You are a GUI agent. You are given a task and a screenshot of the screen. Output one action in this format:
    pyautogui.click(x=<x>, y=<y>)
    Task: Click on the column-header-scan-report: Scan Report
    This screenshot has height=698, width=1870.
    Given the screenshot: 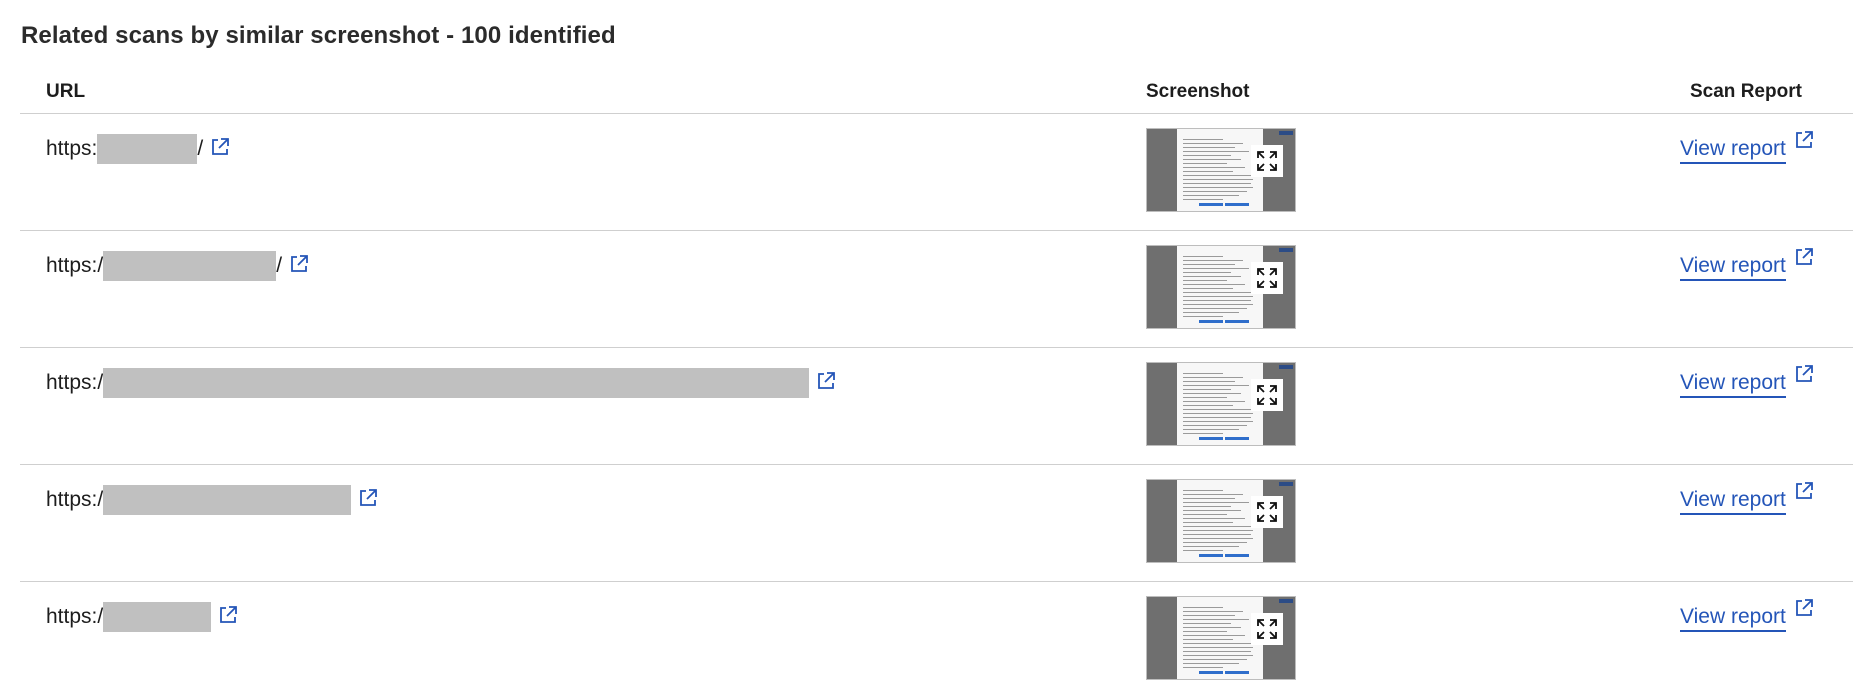 What is the action you would take?
    pyautogui.click(x=1746, y=91)
    